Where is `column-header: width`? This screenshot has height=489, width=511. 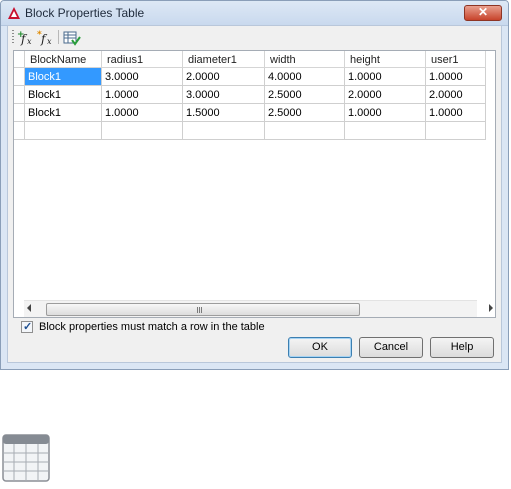 column-header: width is located at coordinates (305, 59).